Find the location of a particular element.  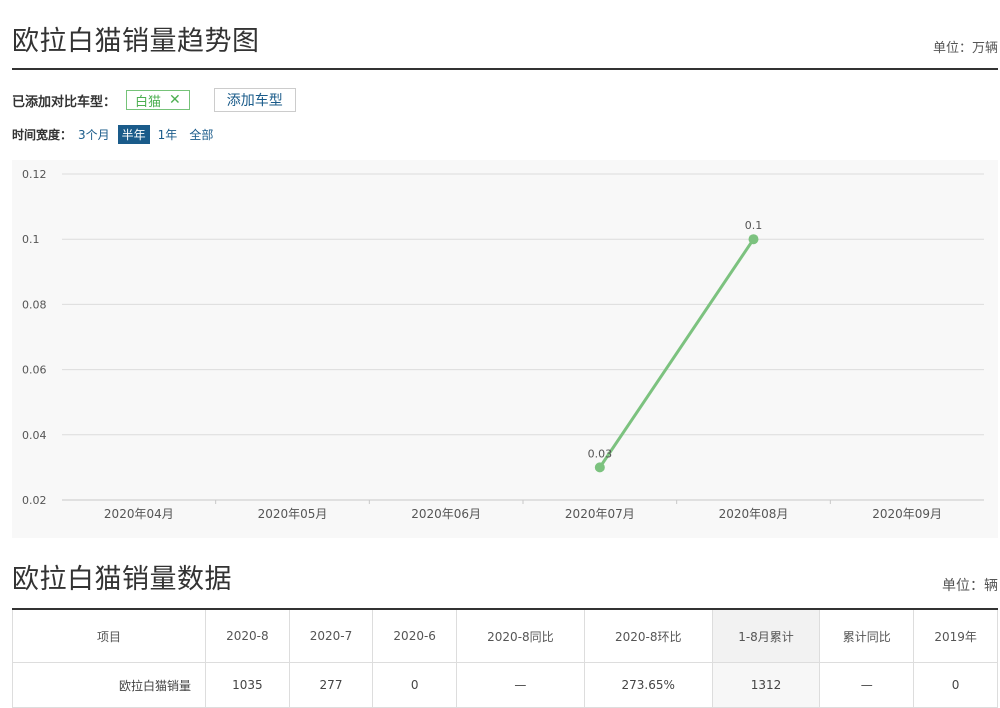

th-mom: 2020-8环比 is located at coordinates (648, 635).